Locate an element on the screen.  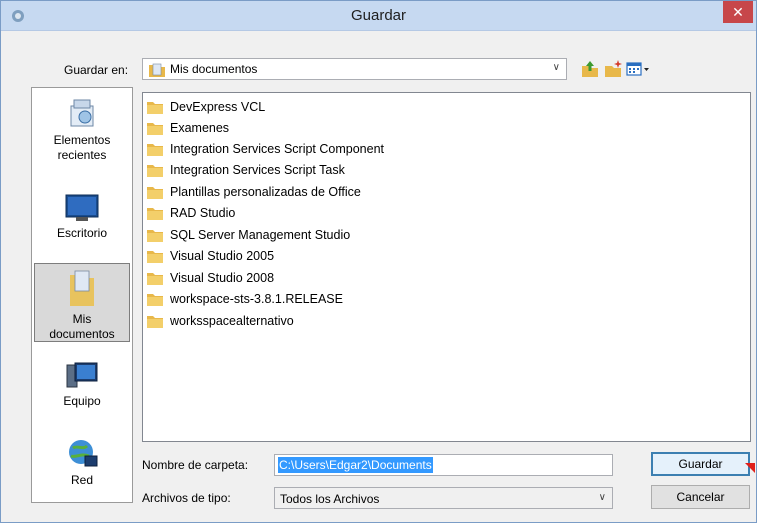
list-item: Plantillas personalizadas de Office is located at coordinates (254, 191).